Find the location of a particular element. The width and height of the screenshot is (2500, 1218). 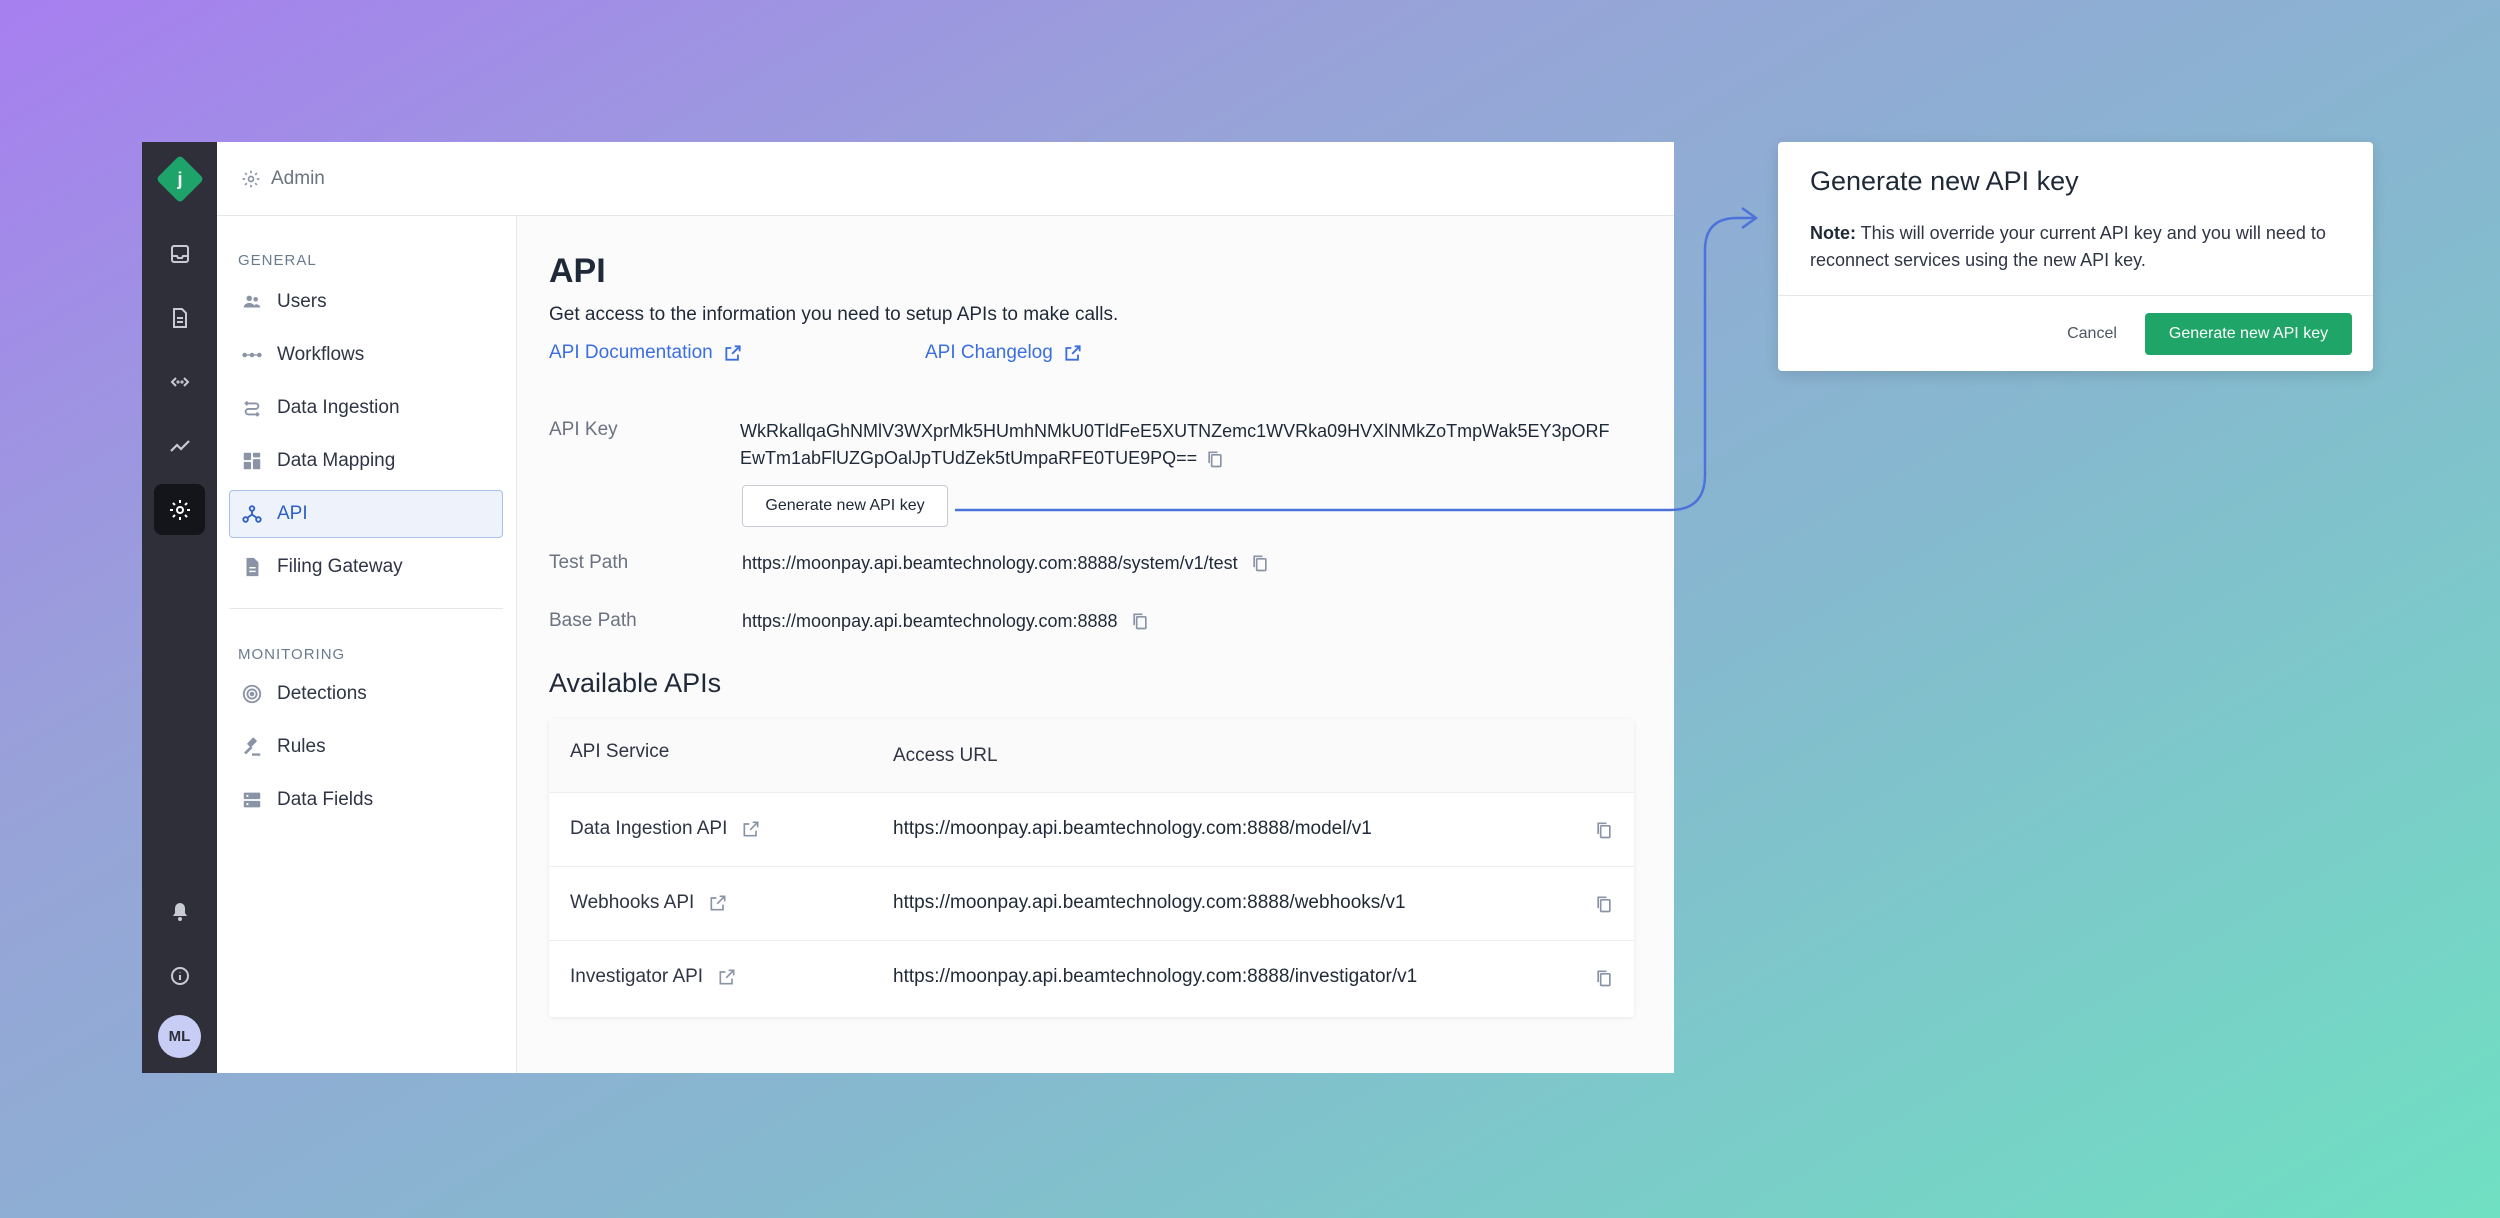

icon-rail: j ML is located at coordinates (179, 607).